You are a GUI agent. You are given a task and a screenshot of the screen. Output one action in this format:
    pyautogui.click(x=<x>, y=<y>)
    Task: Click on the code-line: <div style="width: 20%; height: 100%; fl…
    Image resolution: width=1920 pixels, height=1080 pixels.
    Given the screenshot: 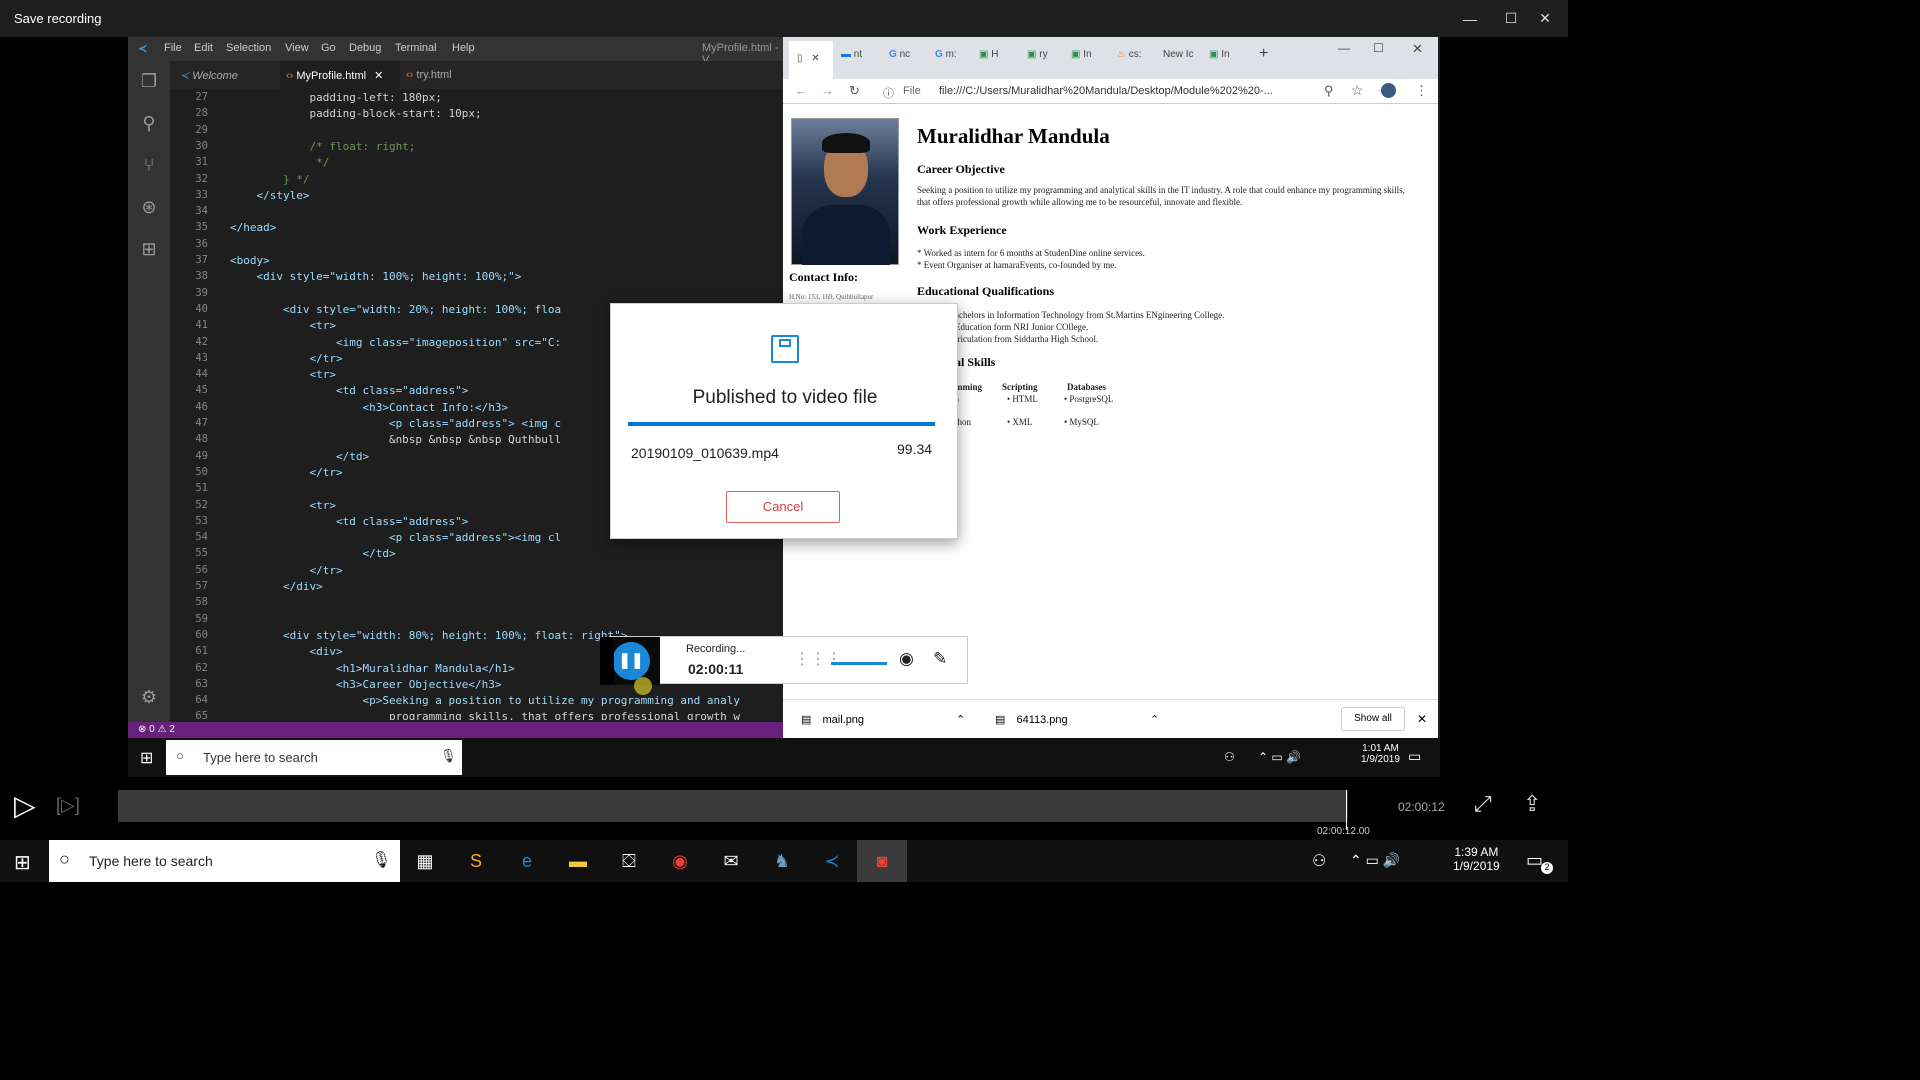 What is the action you would take?
    pyautogui.click(x=395, y=309)
    